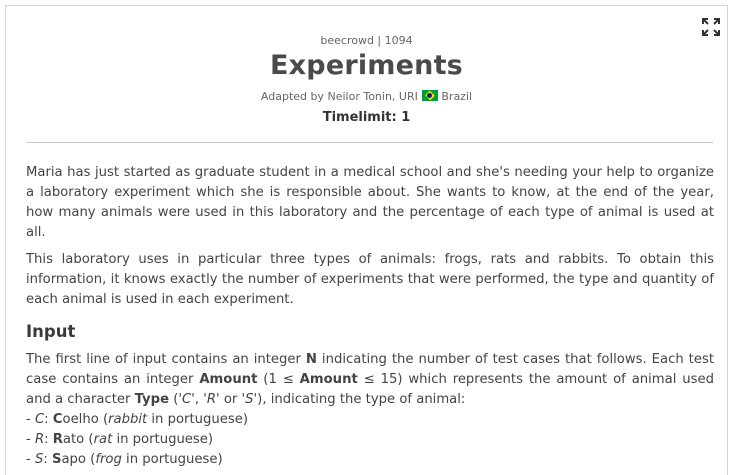 Image resolution: width=735 pixels, height=475 pixels. I want to click on divider, so click(369, 142).